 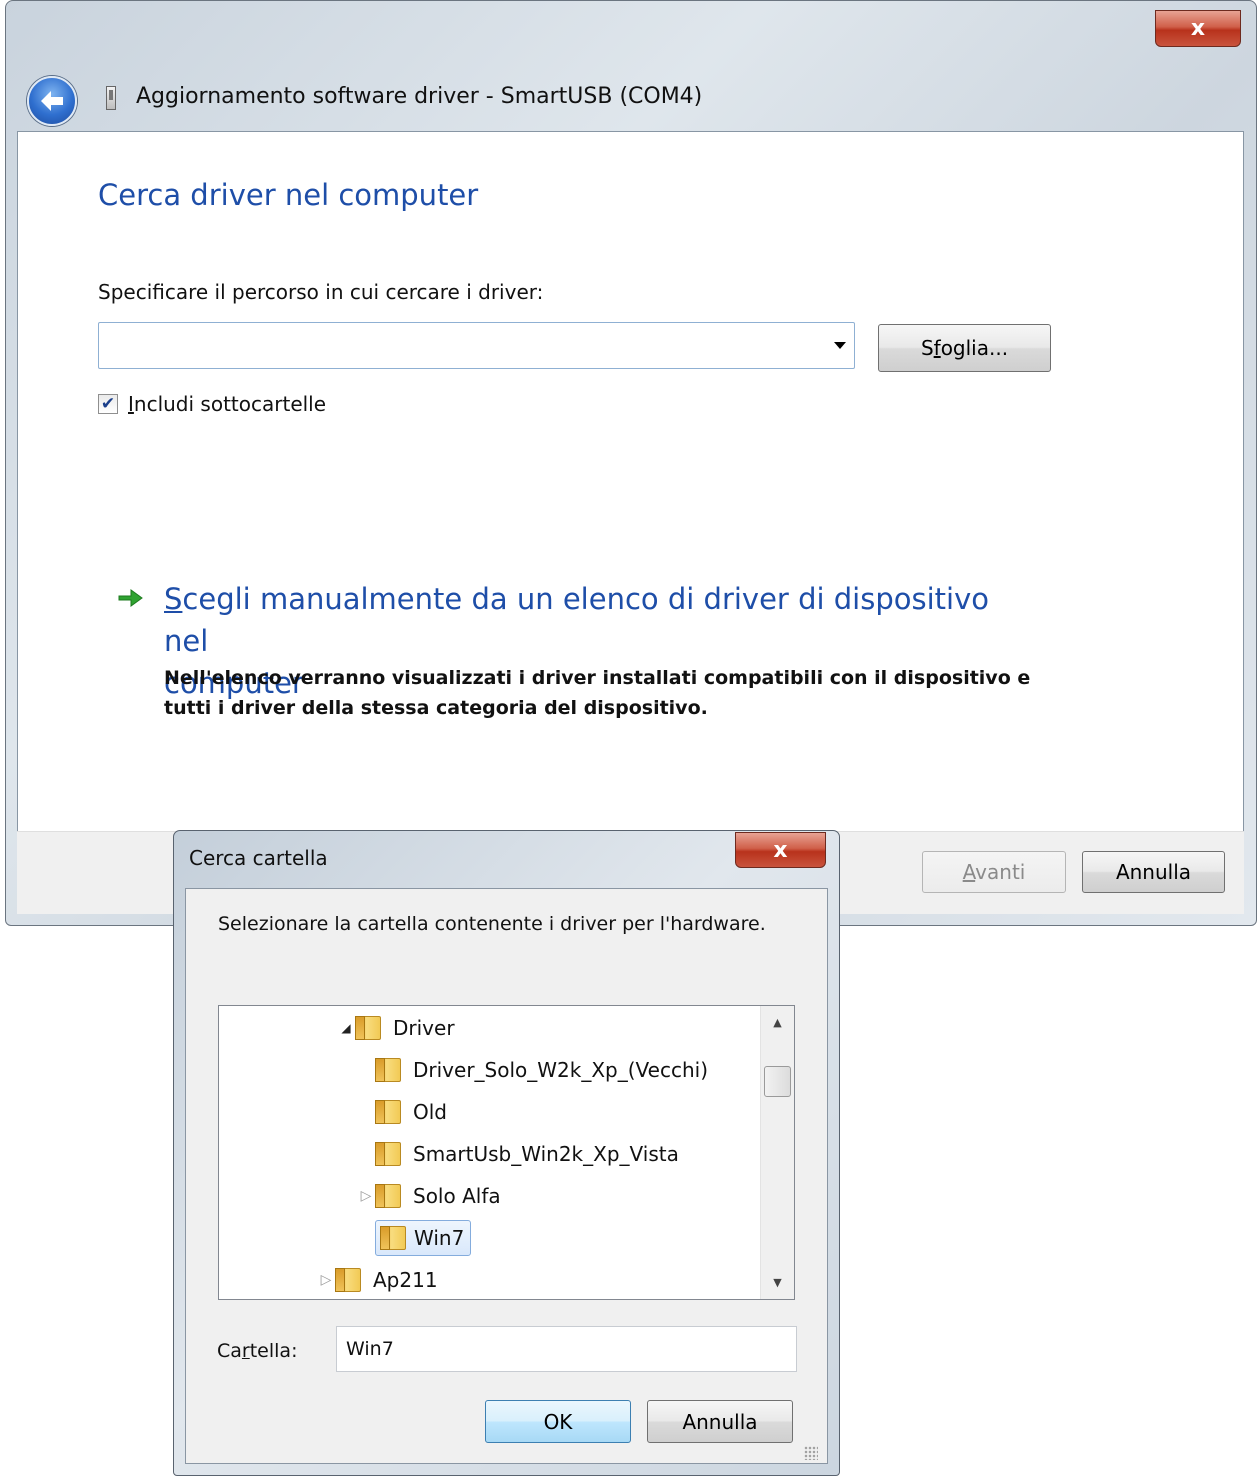 I want to click on cancel-button: Annulla, so click(x=1153, y=872).